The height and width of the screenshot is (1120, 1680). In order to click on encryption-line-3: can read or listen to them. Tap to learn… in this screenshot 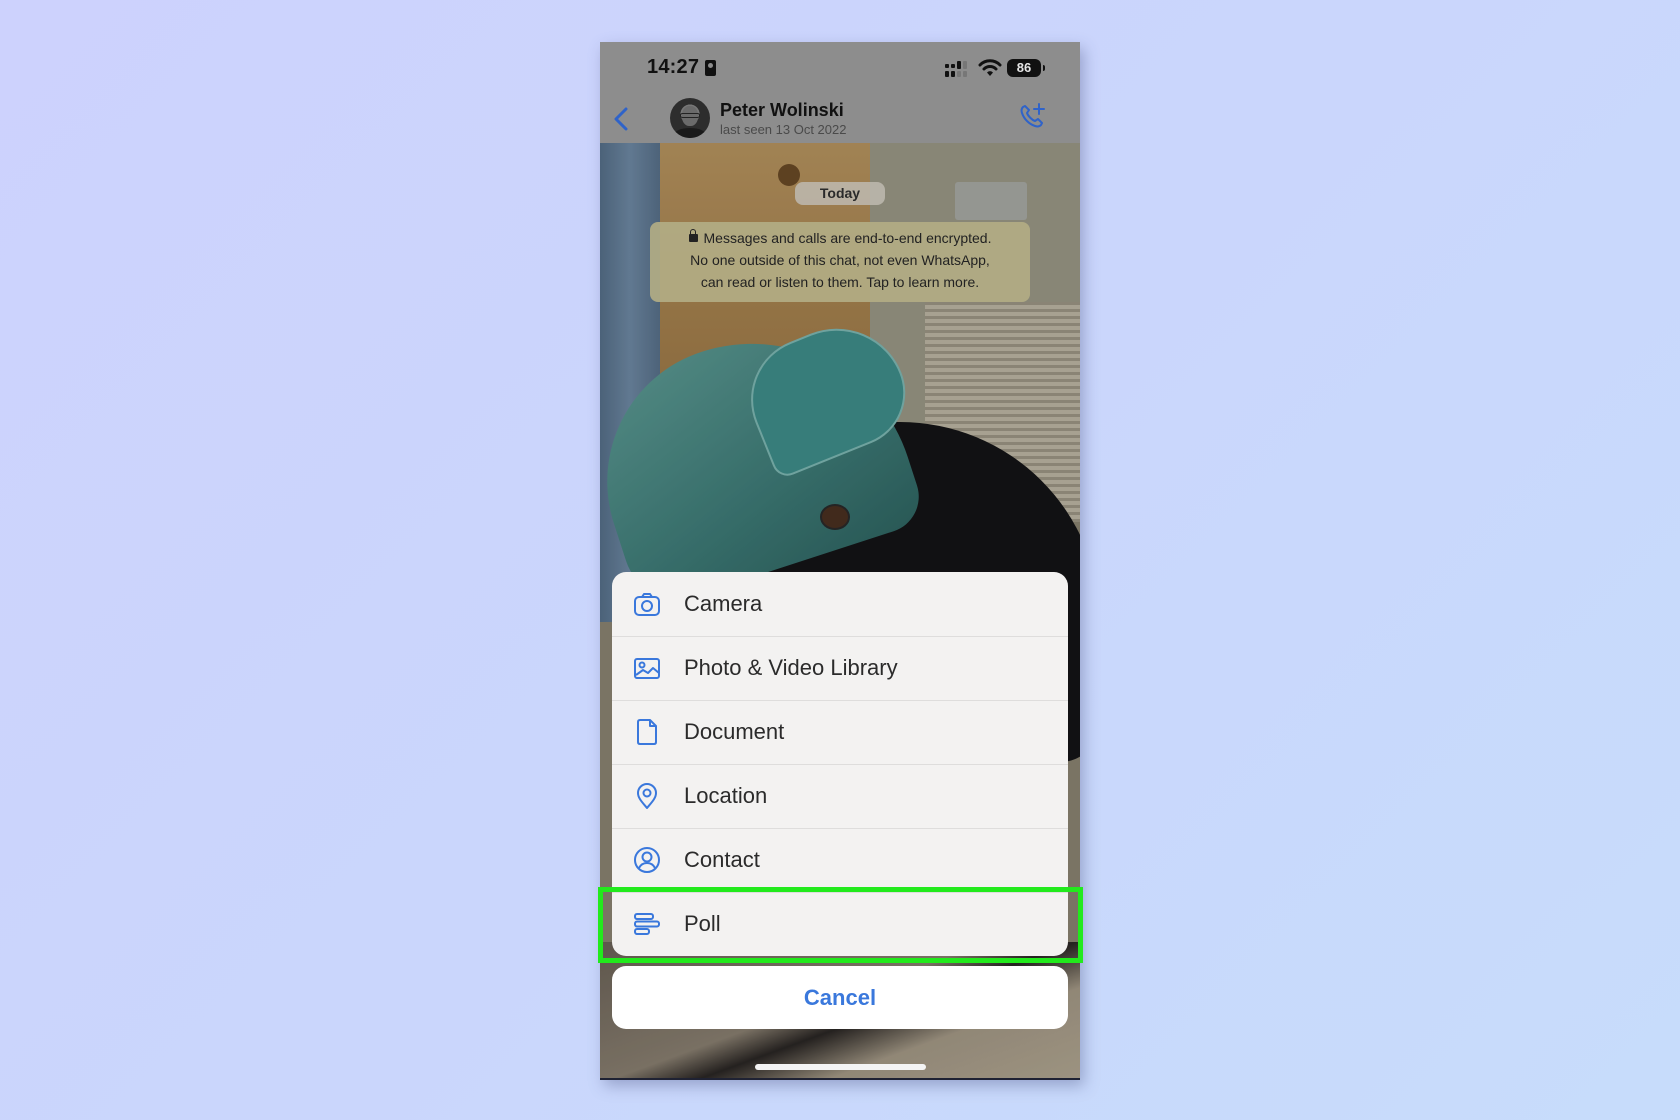, I will do `click(840, 282)`.